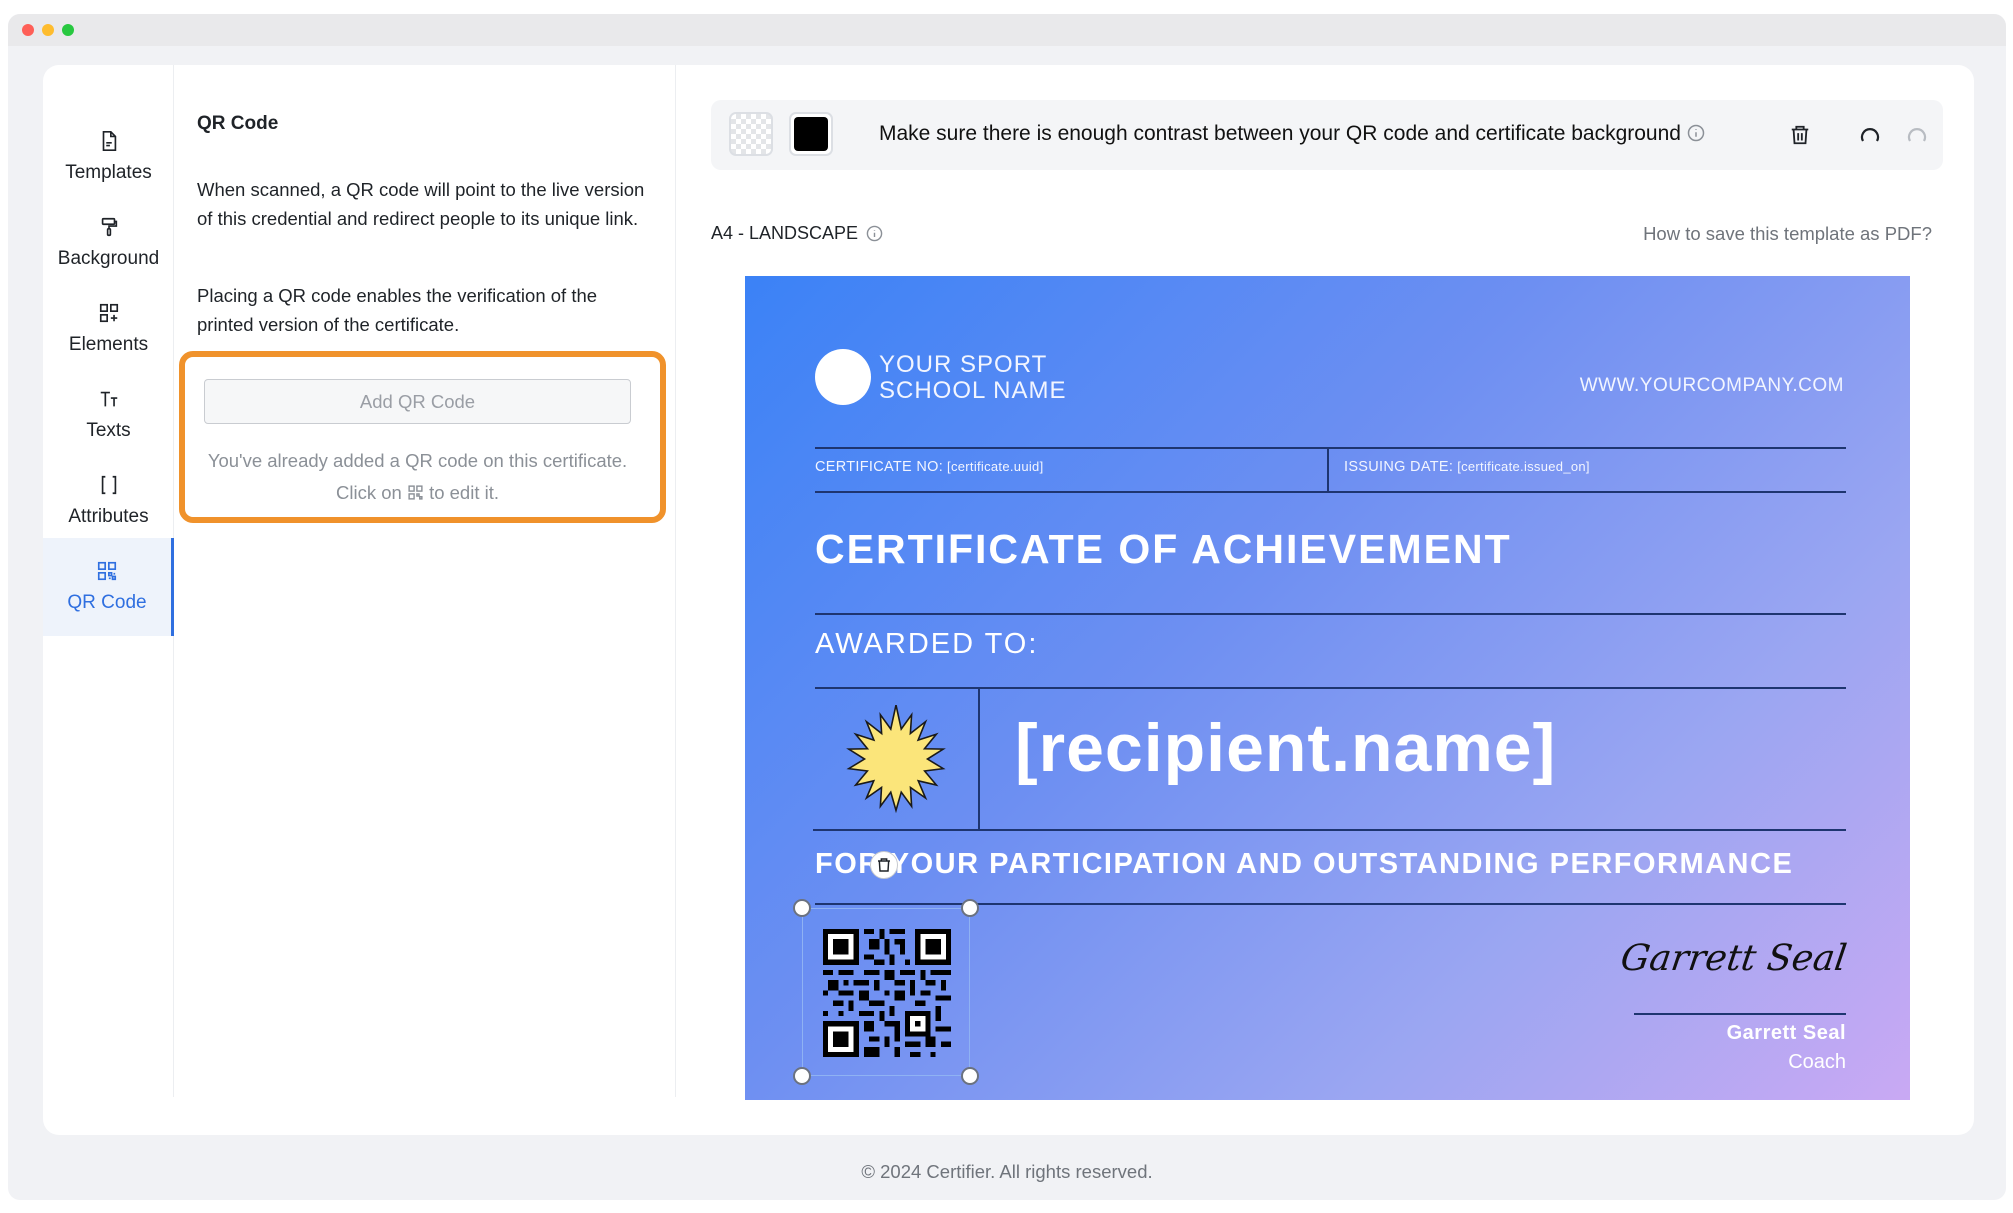 The width and height of the screenshot is (2013, 1213). Describe the element at coordinates (238, 123) in the screenshot. I see `panel-title: QR Code` at that location.